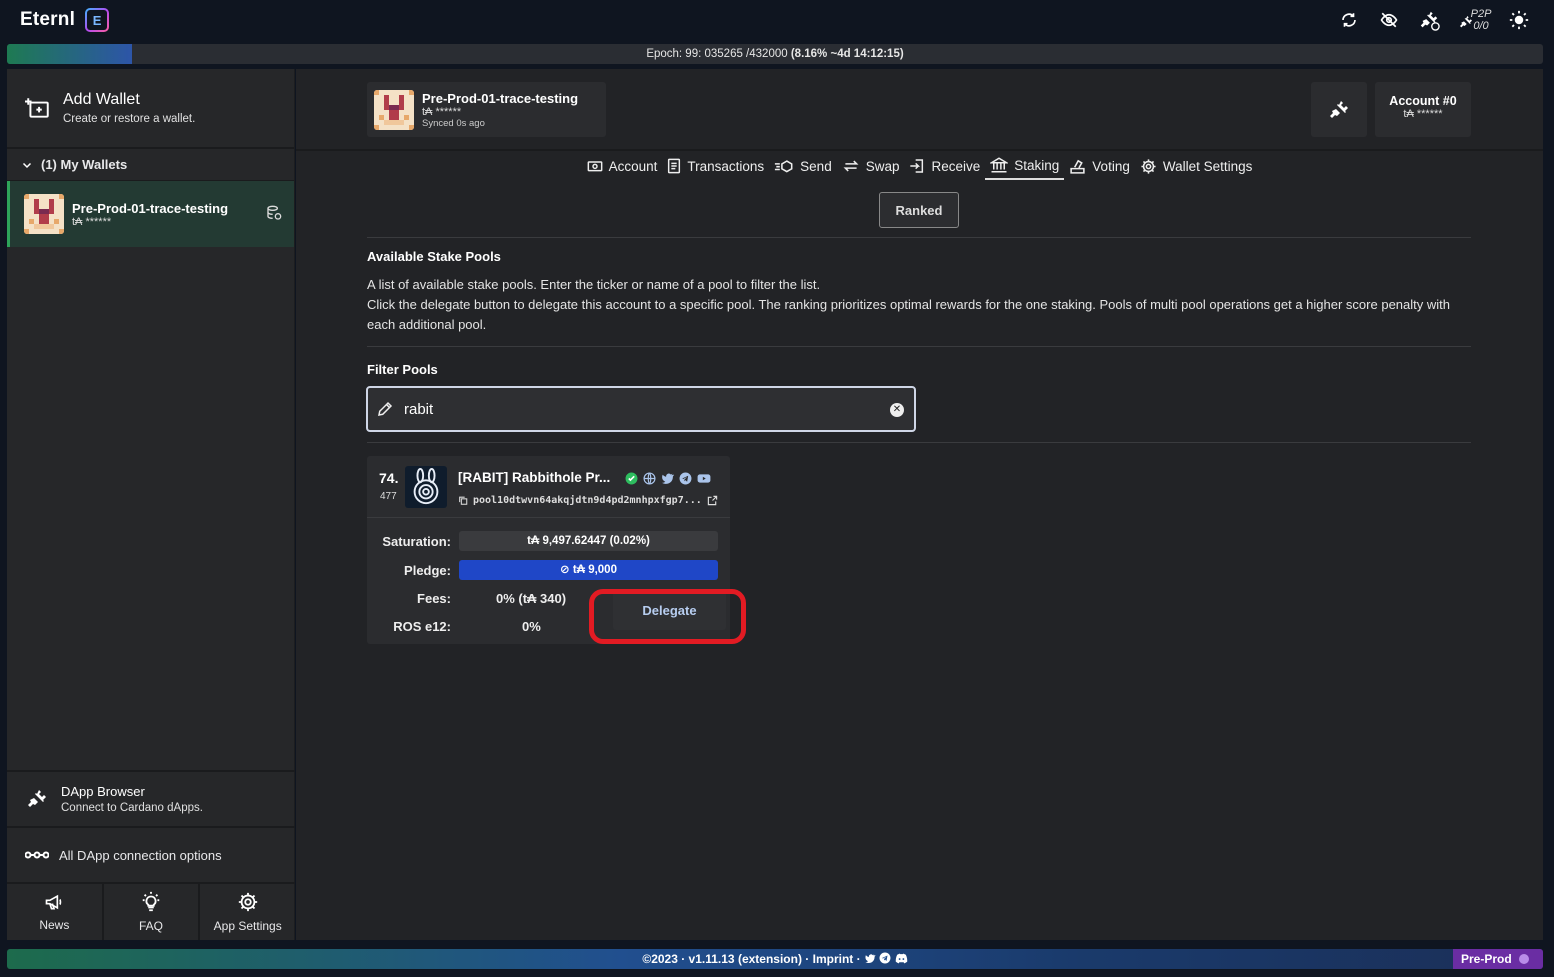  I want to click on wallet-avatar, so click(394, 109).